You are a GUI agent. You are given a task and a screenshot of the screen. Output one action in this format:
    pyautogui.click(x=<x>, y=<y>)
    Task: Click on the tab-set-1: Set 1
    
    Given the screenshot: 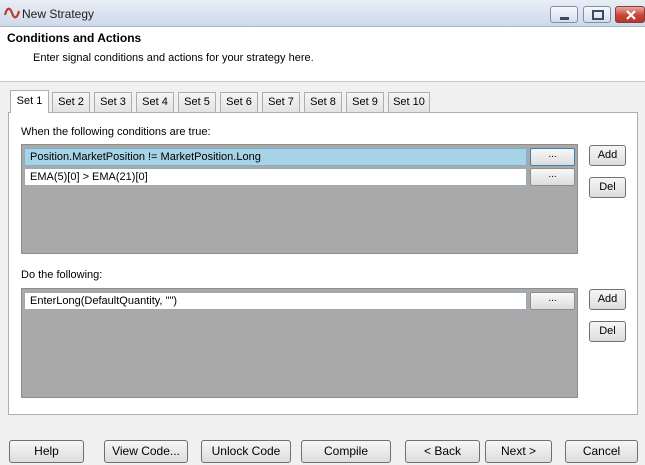 What is the action you would take?
    pyautogui.click(x=29, y=101)
    